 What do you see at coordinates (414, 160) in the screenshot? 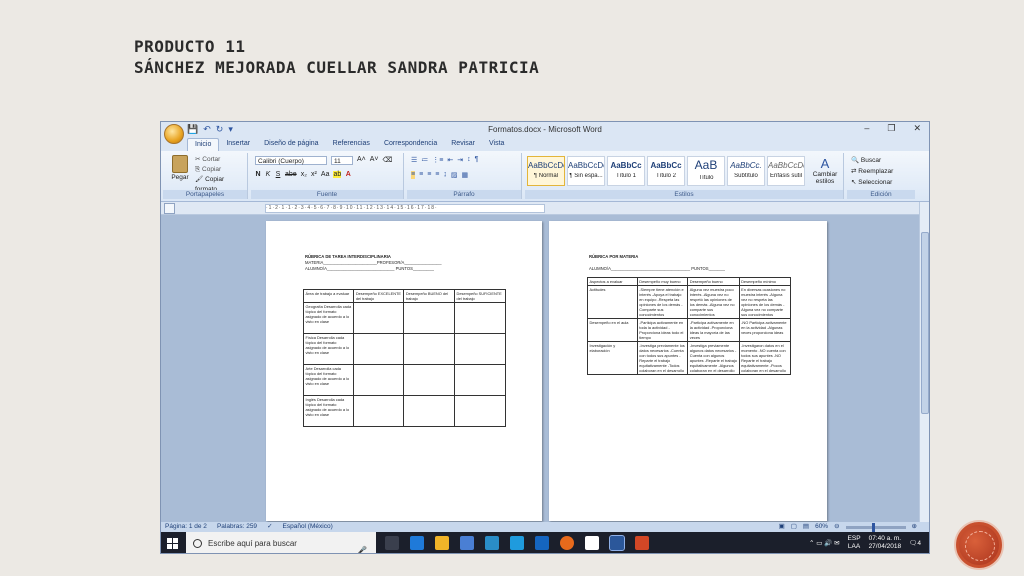
I see `bullets-icon: ☰` at bounding box center [414, 160].